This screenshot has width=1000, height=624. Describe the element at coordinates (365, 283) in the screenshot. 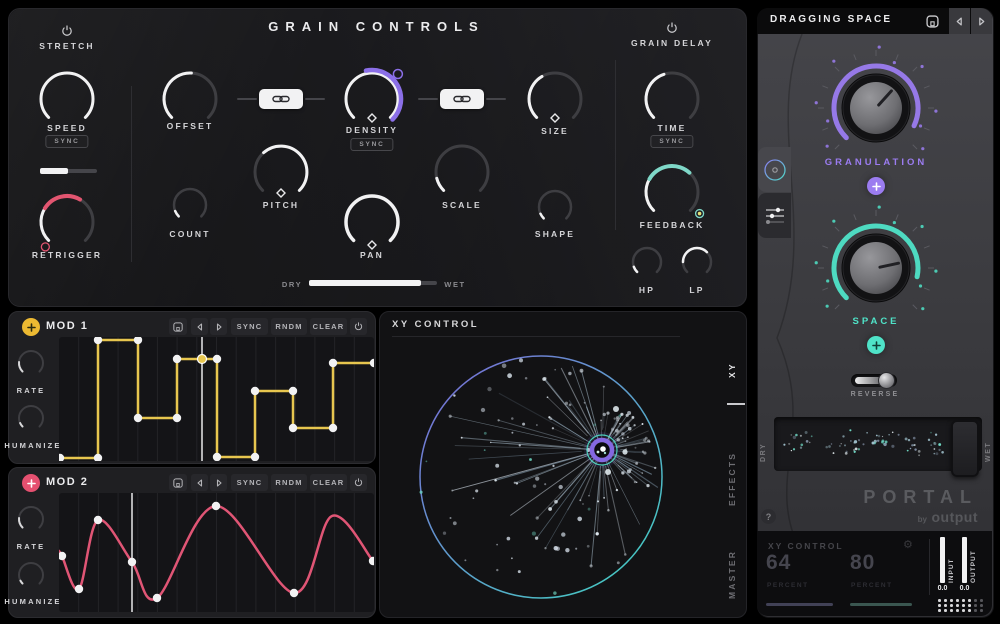

I see `drywet-slider-fill` at that location.